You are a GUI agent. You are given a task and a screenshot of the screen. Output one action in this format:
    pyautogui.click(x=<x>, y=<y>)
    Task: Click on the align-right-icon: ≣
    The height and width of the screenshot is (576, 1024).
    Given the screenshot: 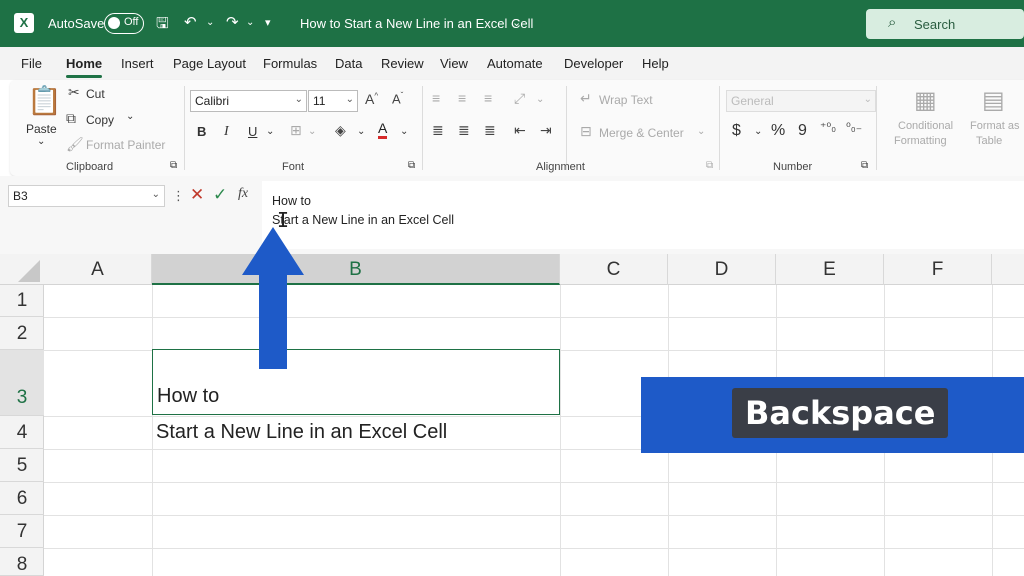 What is the action you would take?
    pyautogui.click(x=490, y=130)
    